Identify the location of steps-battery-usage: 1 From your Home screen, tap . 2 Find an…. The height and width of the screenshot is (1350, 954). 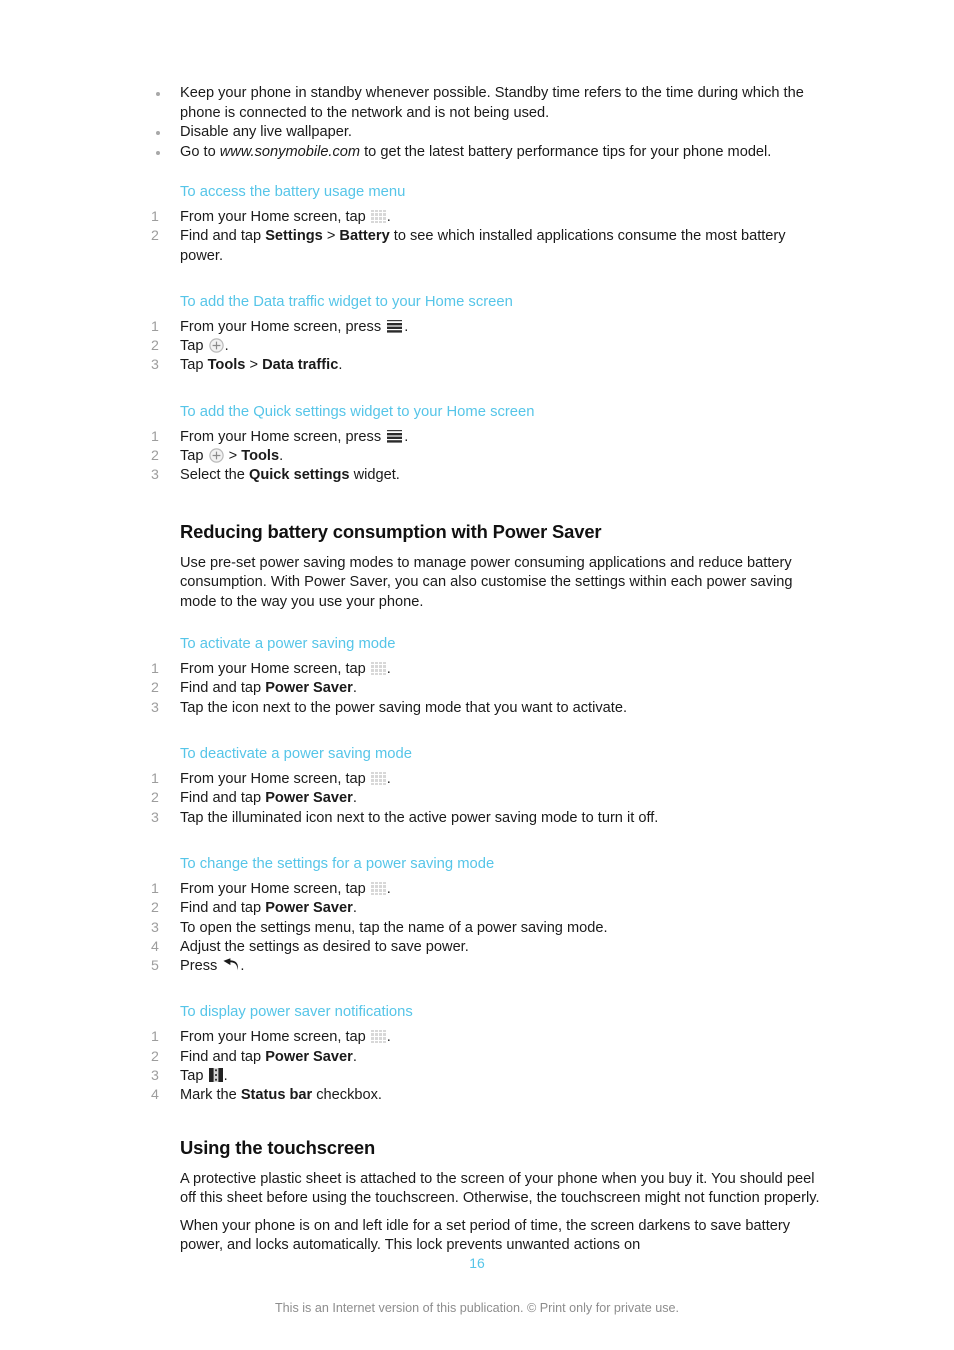
(485, 237).